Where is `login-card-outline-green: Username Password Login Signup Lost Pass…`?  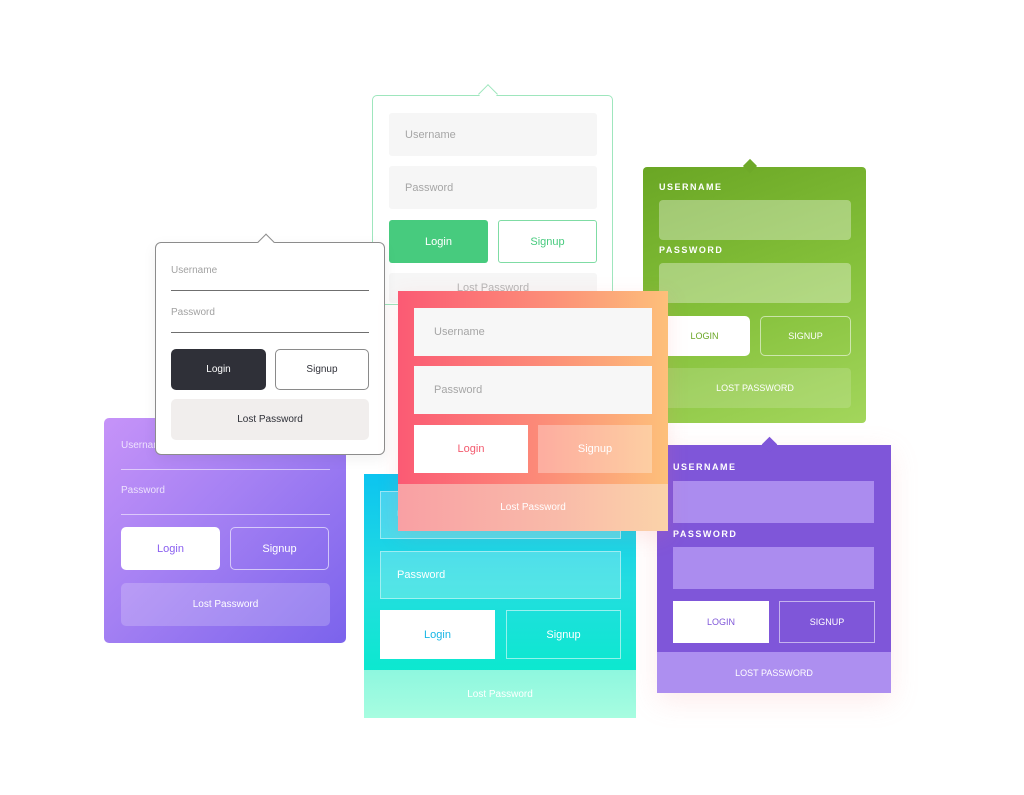
login-card-outline-green: Username Password Login Signup Lost Pass… is located at coordinates (492, 194).